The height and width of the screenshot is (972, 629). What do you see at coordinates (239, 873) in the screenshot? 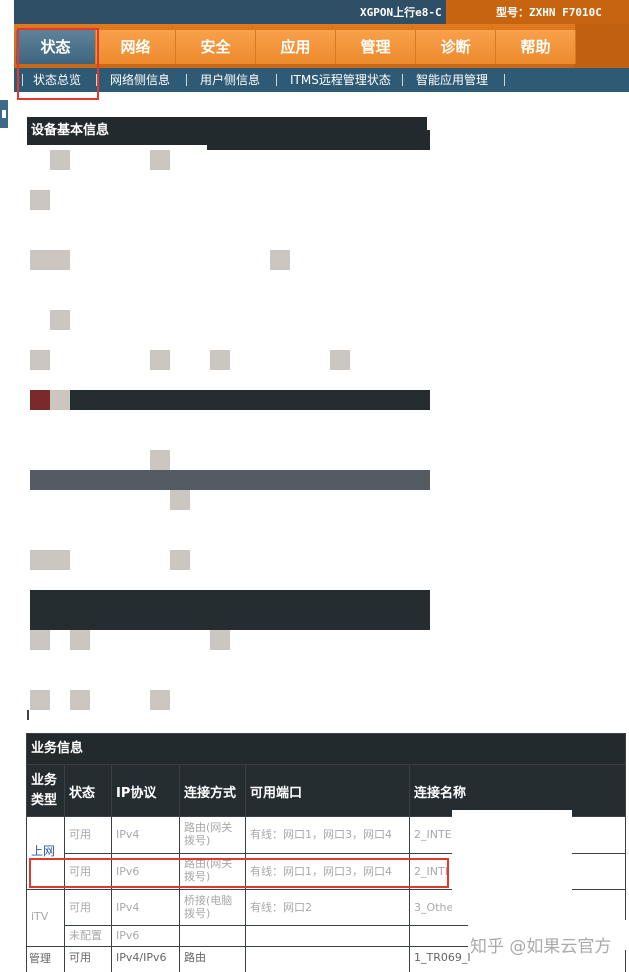
I see `highlight-ipv6-row` at bounding box center [239, 873].